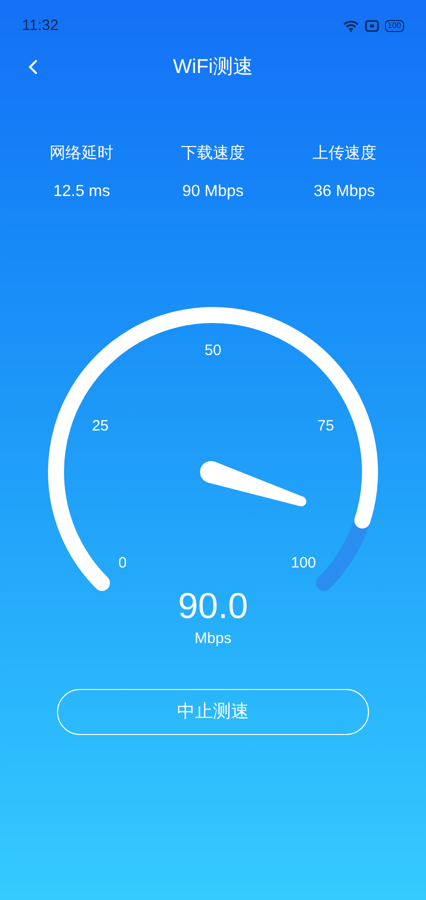  What do you see at coordinates (100, 425) in the screenshot?
I see `gauge-tick-label: 25` at bounding box center [100, 425].